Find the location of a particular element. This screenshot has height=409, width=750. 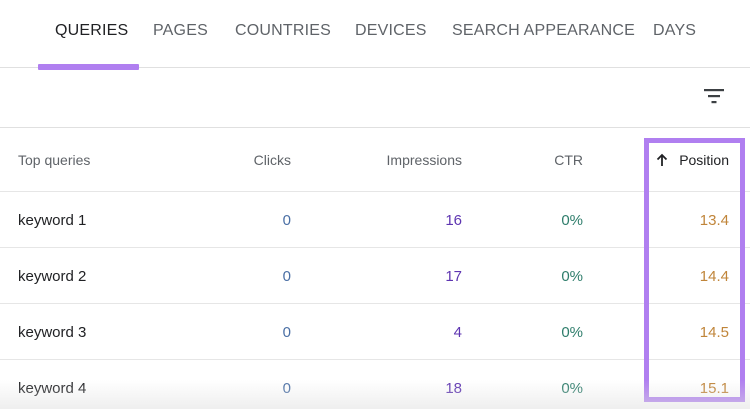

table-row: keyword 2 0 17 0% 14.4 is located at coordinates (375, 276).